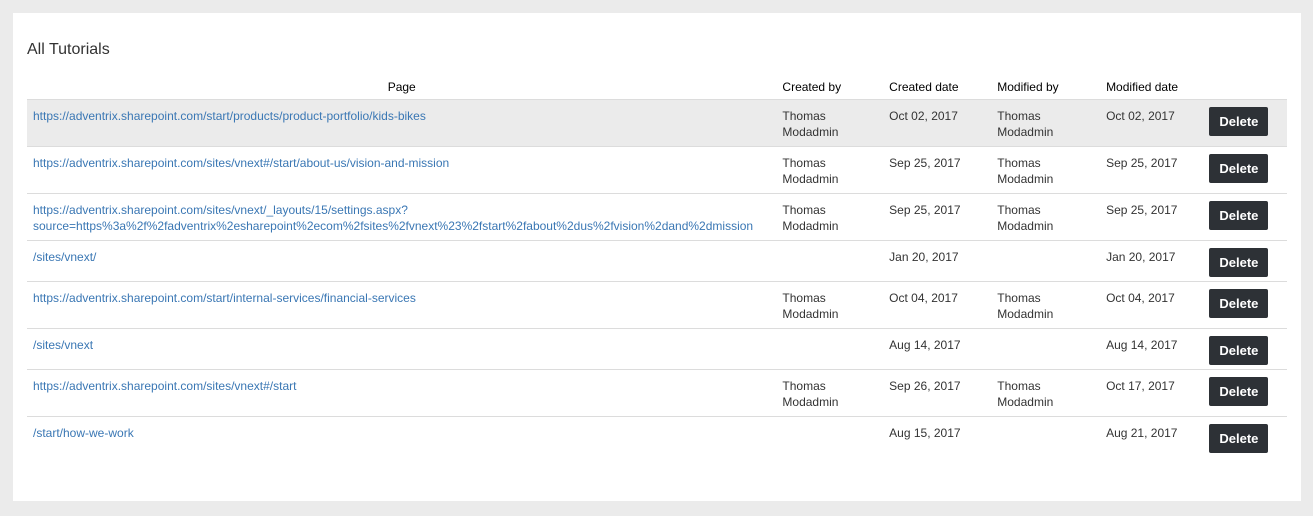 The height and width of the screenshot is (516, 1313). What do you see at coordinates (402, 349) in the screenshot?
I see `page-cell: /sites/vnext` at bounding box center [402, 349].